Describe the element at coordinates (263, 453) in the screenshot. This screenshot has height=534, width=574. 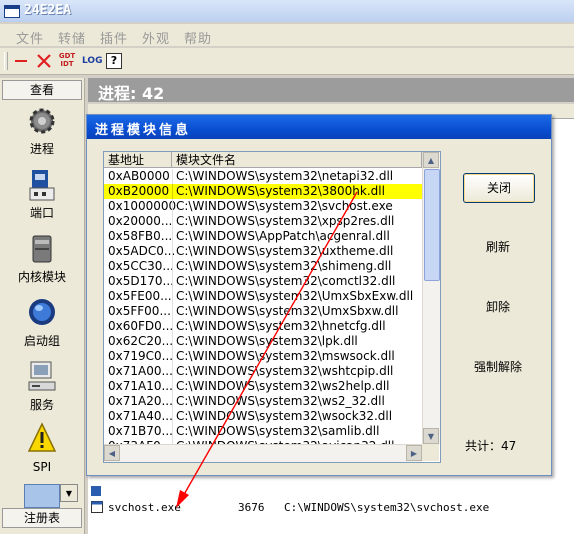
I see `horizontal-scrollbar: ◀ ▶` at that location.